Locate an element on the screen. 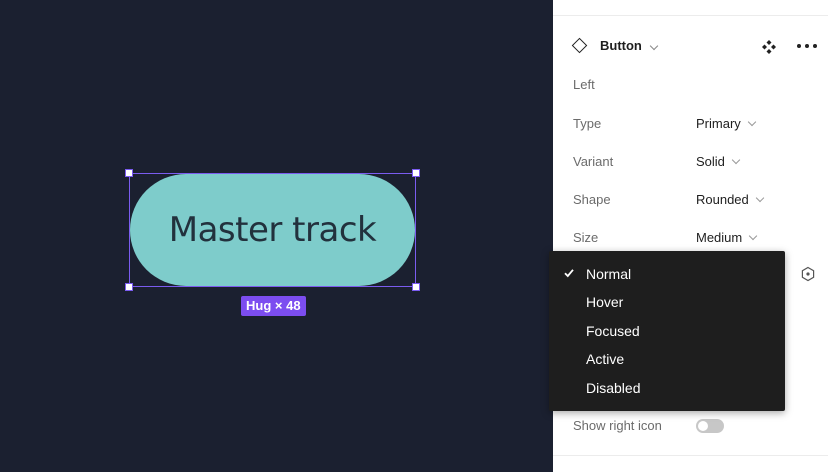  resize-handle-bottom-left is located at coordinates (129, 287).